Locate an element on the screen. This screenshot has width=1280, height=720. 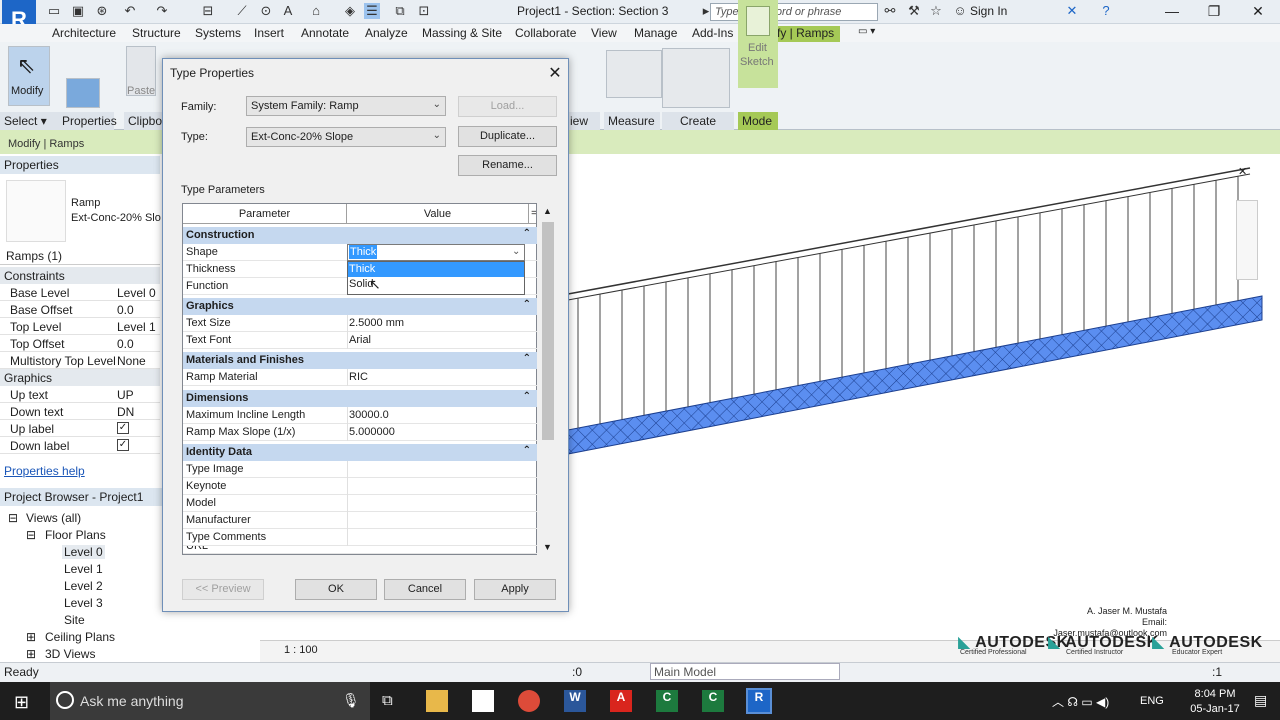
grid-scrollbar-thumb is located at coordinates (548, 331).